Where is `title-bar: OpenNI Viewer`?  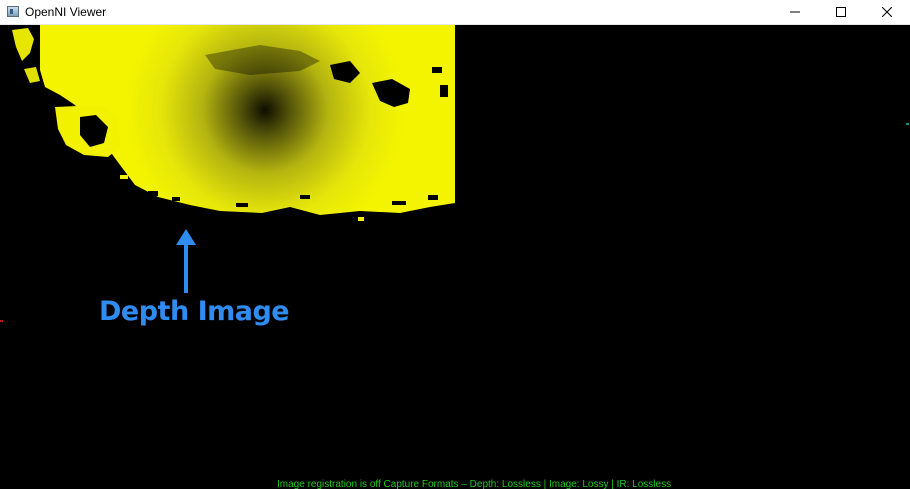
title-bar: OpenNI Viewer is located at coordinates (455, 12).